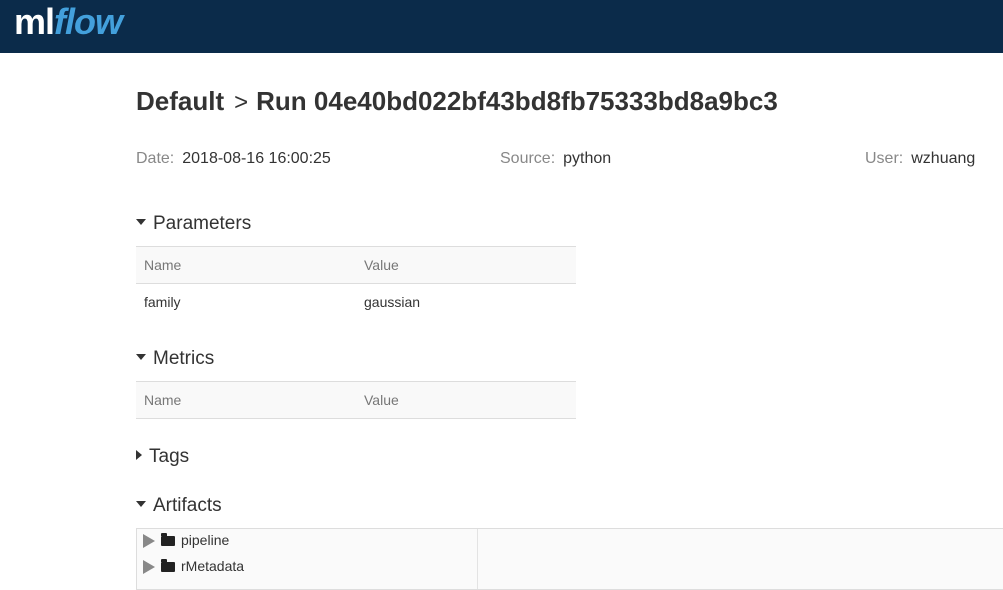 This screenshot has width=1003, height=590. Describe the element at coordinates (155, 158) in the screenshot. I see `date-label: Date:` at that location.